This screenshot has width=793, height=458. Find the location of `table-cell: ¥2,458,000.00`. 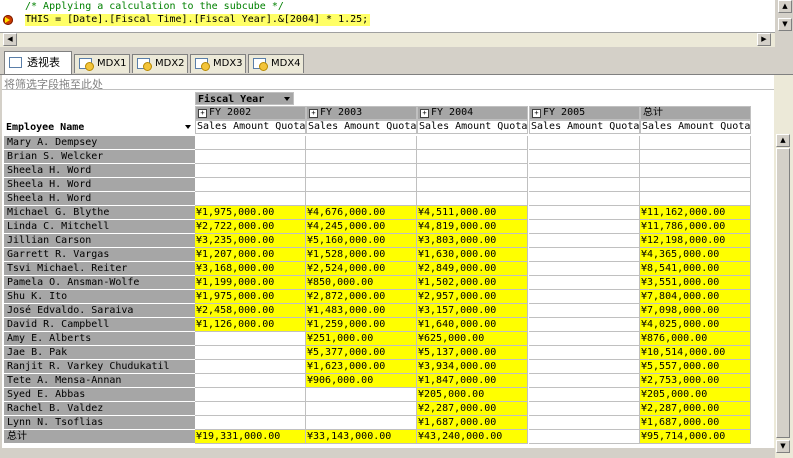

table-cell: ¥2,458,000.00 is located at coordinates (250, 311).